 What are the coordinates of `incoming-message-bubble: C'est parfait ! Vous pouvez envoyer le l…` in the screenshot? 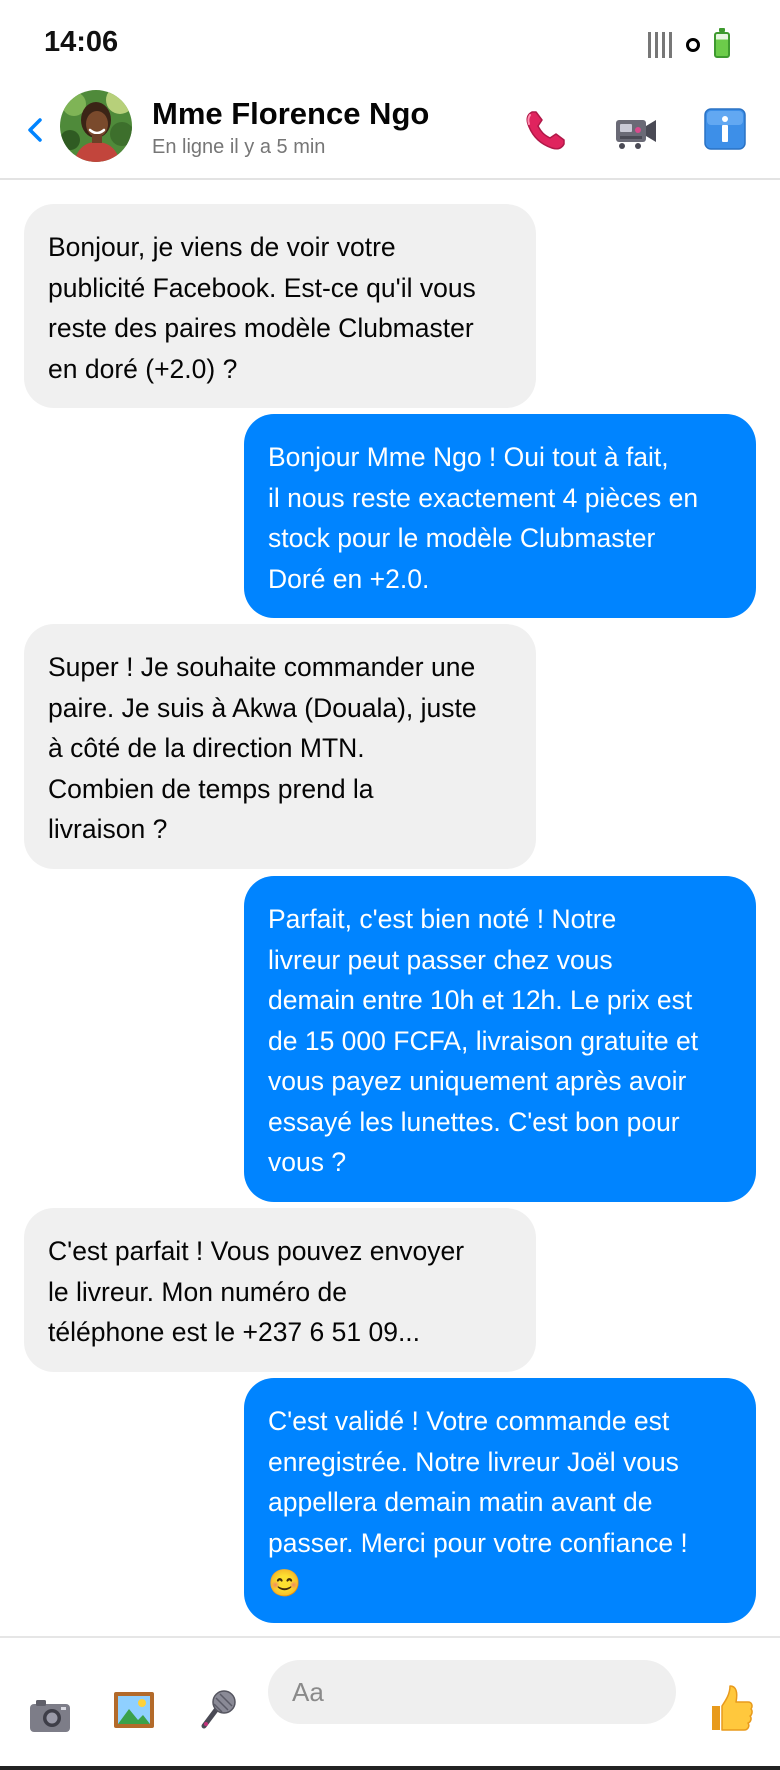 It's located at (280, 1290).